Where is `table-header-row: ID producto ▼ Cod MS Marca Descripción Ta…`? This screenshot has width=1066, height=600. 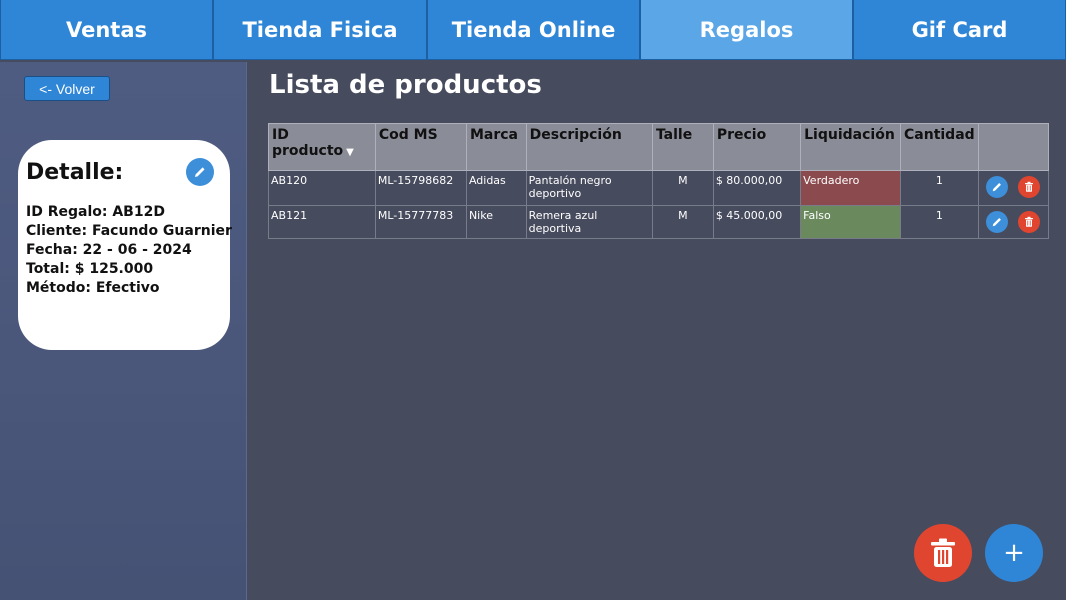
table-header-row: ID producto ▼ Cod MS Marca Descripción Ta… is located at coordinates (659, 147).